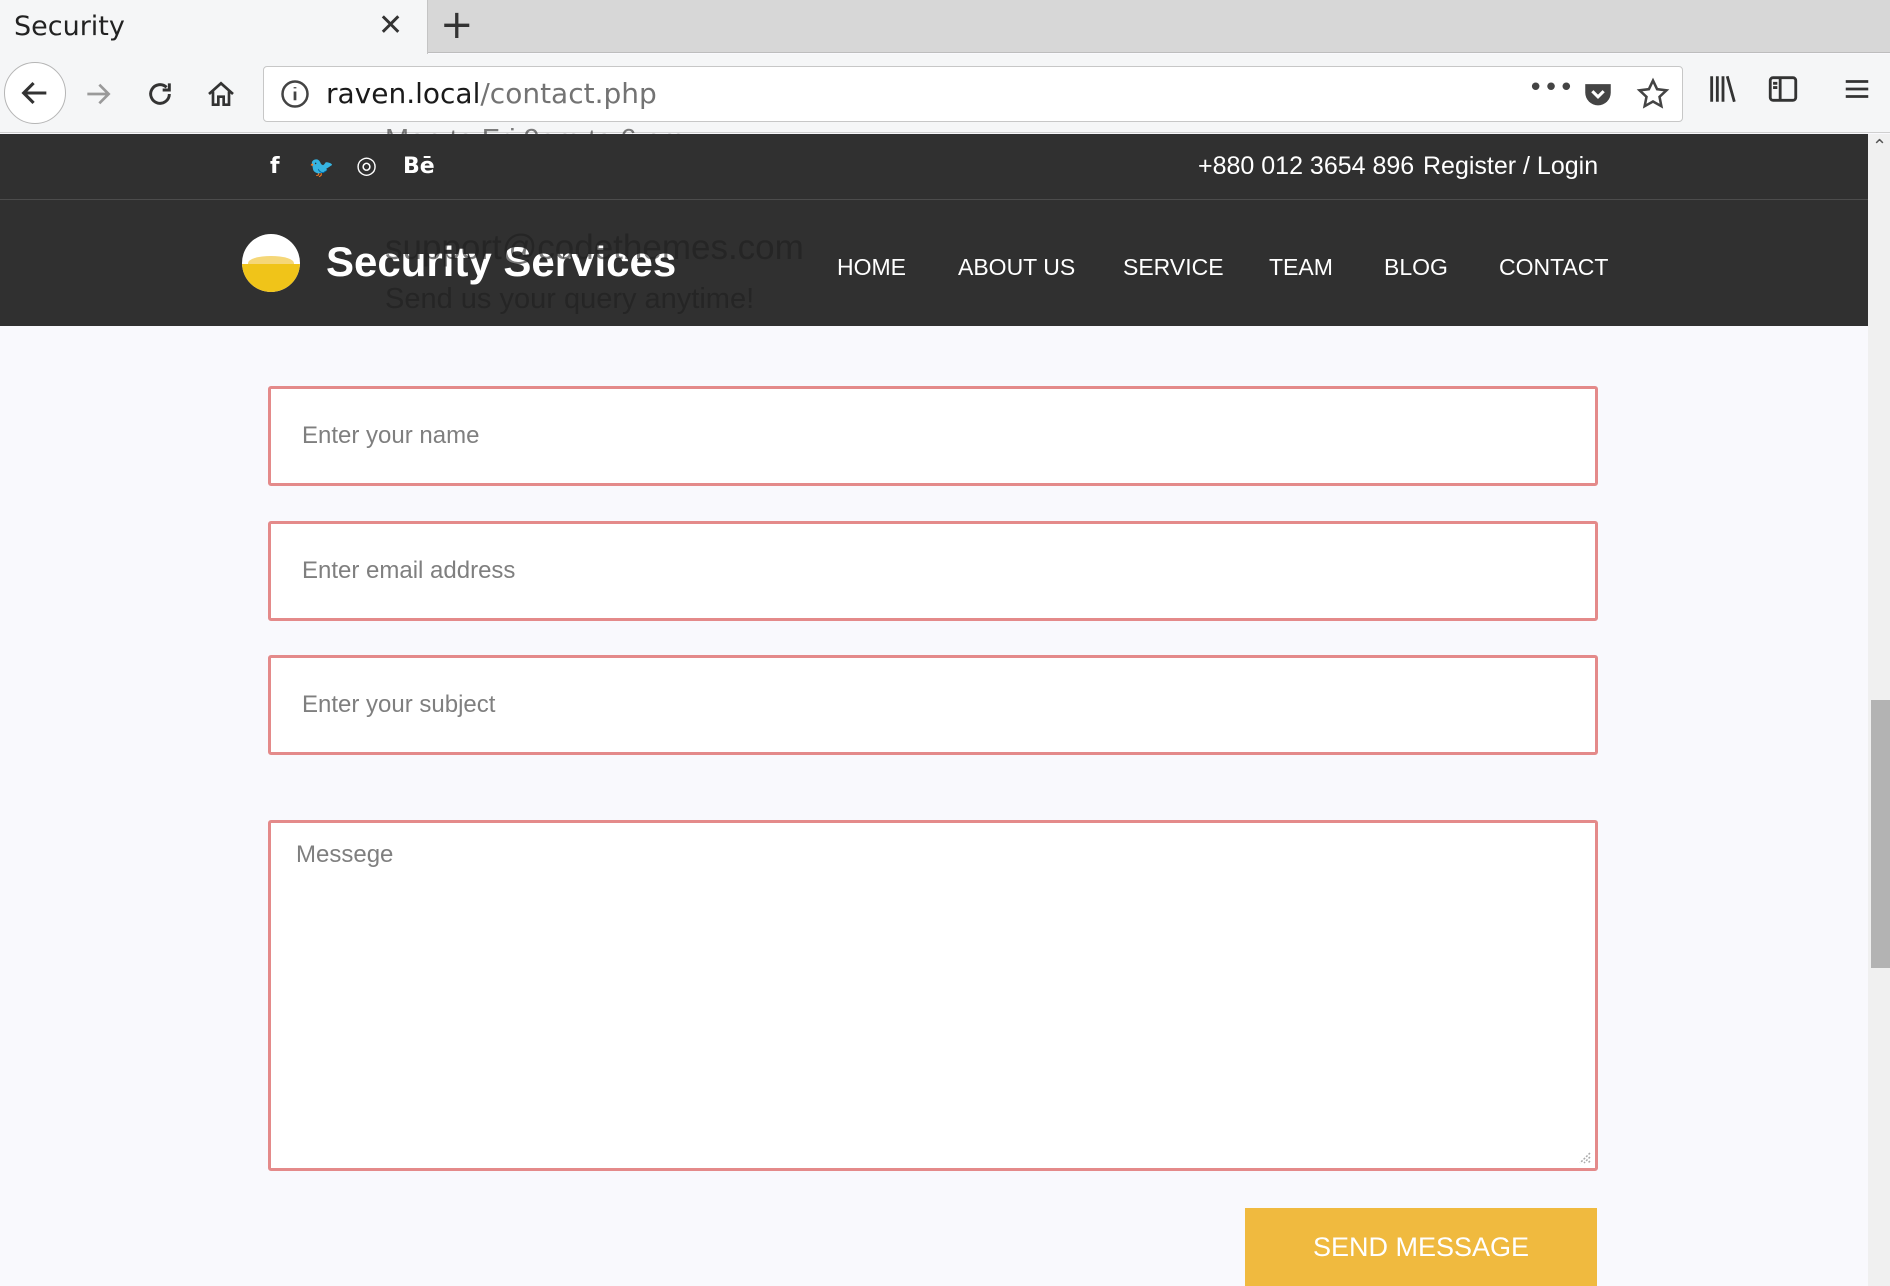  What do you see at coordinates (1510, 166) in the screenshot?
I see `register-login-link: Register / Login` at bounding box center [1510, 166].